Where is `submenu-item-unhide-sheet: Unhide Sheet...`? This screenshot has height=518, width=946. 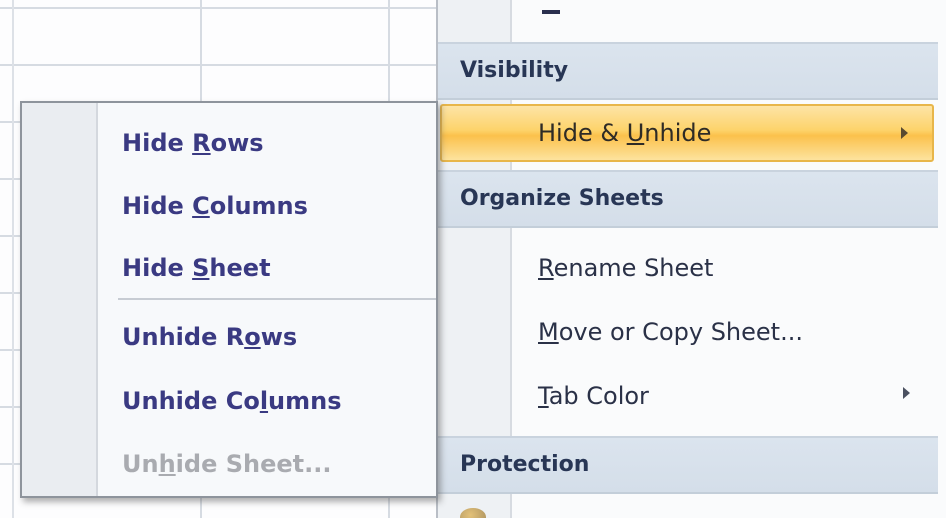
submenu-item-unhide-sheet: Unhide Sheet... is located at coordinates (227, 464).